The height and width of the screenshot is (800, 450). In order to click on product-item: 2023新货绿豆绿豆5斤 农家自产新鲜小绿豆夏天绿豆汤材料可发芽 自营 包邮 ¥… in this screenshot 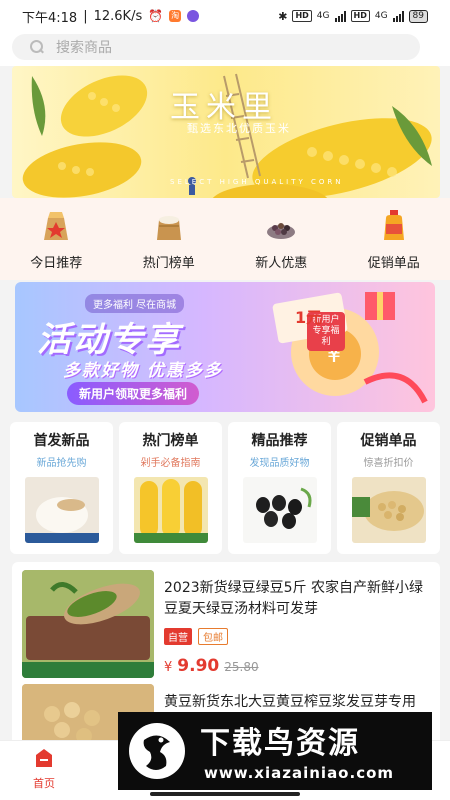, I will do `click(227, 625)`.